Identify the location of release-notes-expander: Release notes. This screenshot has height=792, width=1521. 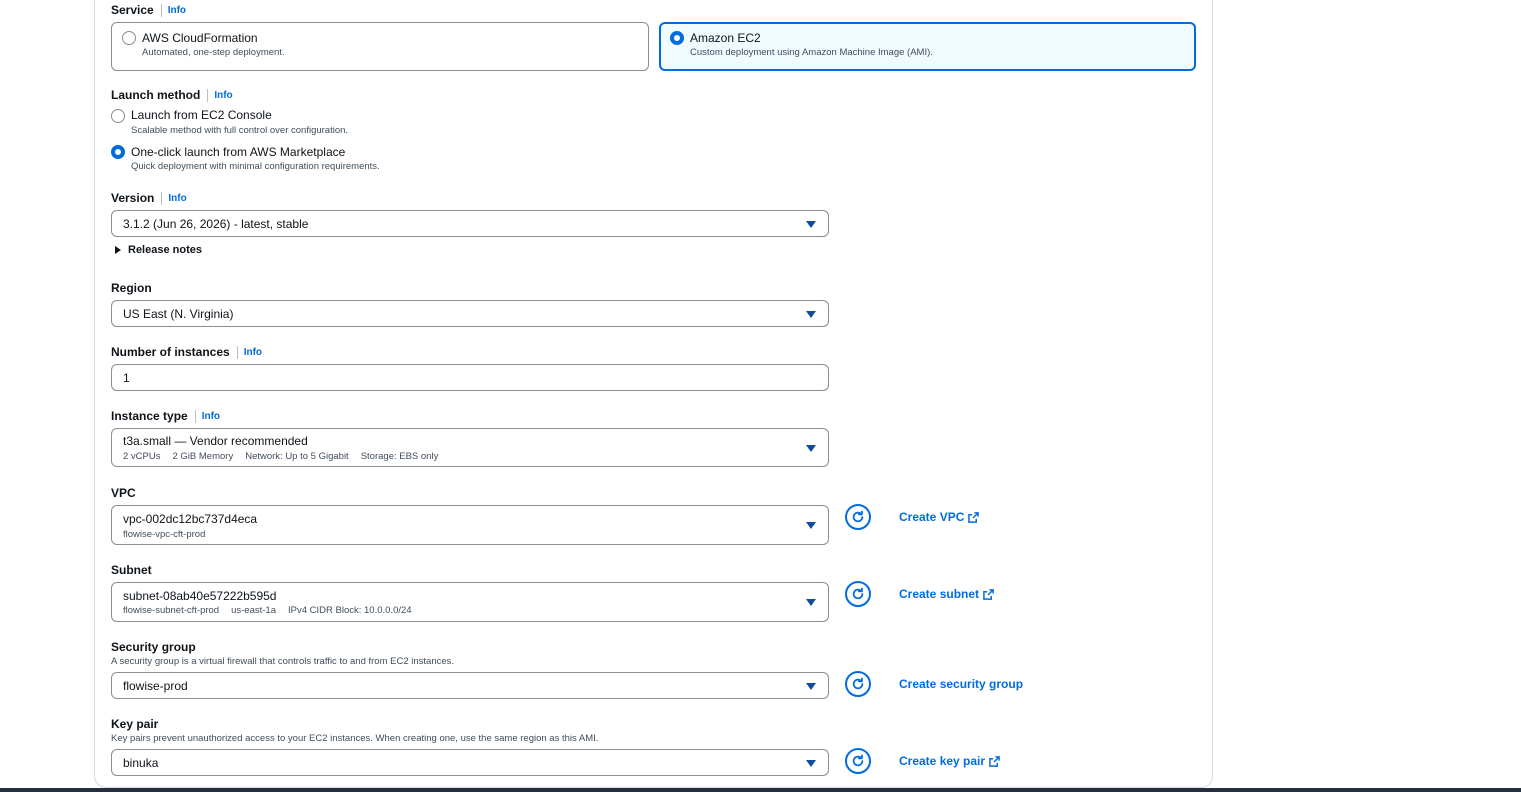
(158, 250).